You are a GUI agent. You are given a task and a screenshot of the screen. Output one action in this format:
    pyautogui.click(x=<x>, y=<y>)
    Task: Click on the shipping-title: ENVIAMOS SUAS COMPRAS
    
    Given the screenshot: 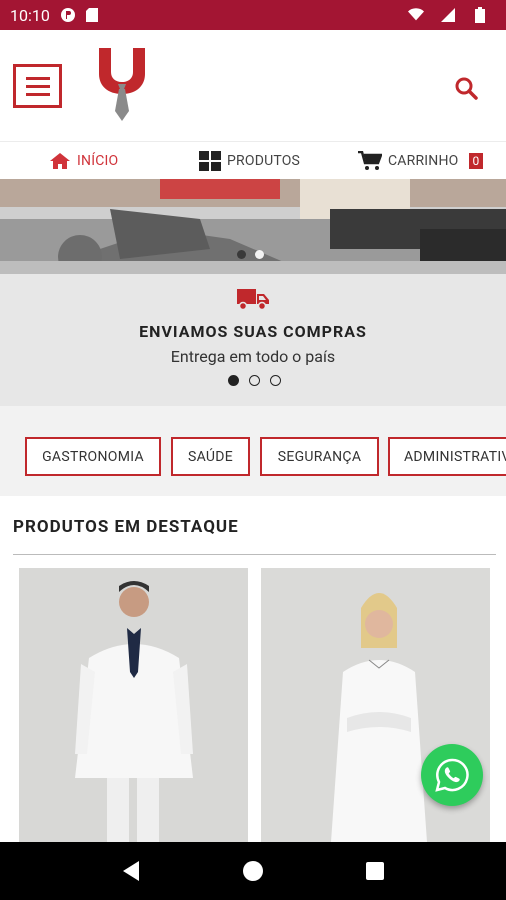 What is the action you would take?
    pyautogui.click(x=253, y=331)
    